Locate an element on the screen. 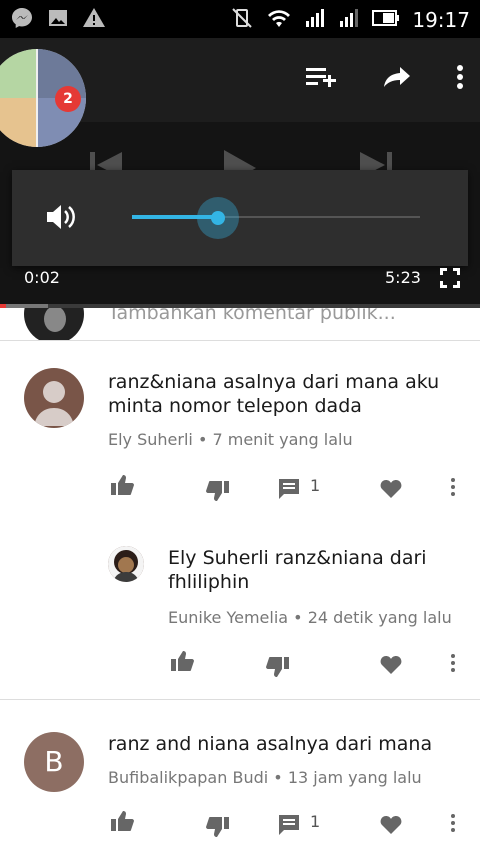 This screenshot has height=854, width=480. vibrate-off-icon is located at coordinates (242, 20).